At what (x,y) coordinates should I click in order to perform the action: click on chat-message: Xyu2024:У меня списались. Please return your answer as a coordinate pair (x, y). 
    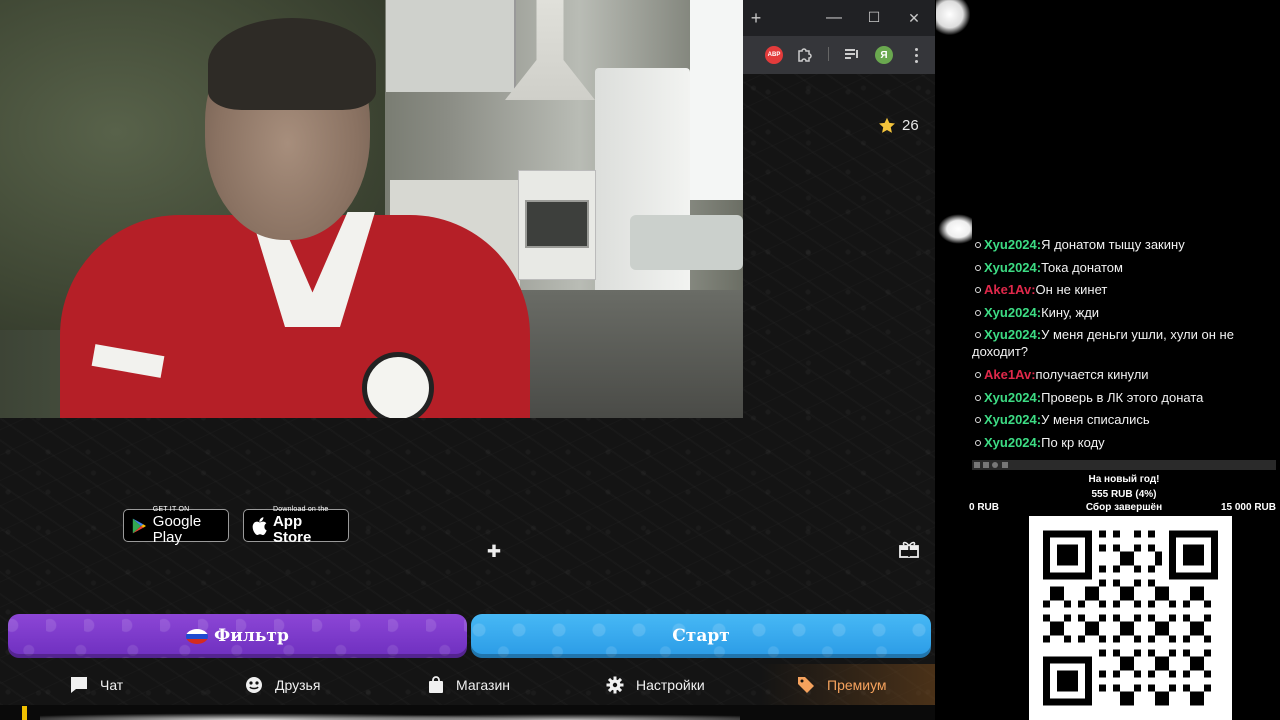
    Looking at the image, I should click on (1125, 419).